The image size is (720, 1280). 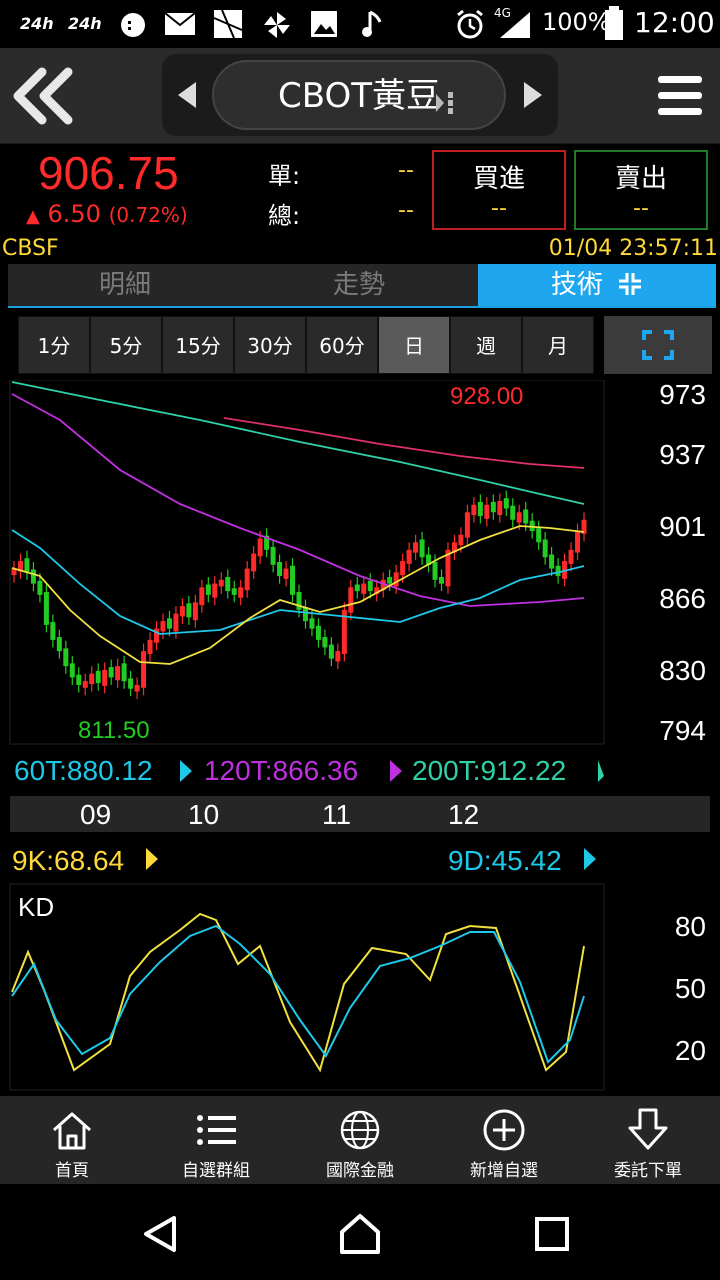 I want to click on y-tick-label: 901, so click(x=682, y=526).